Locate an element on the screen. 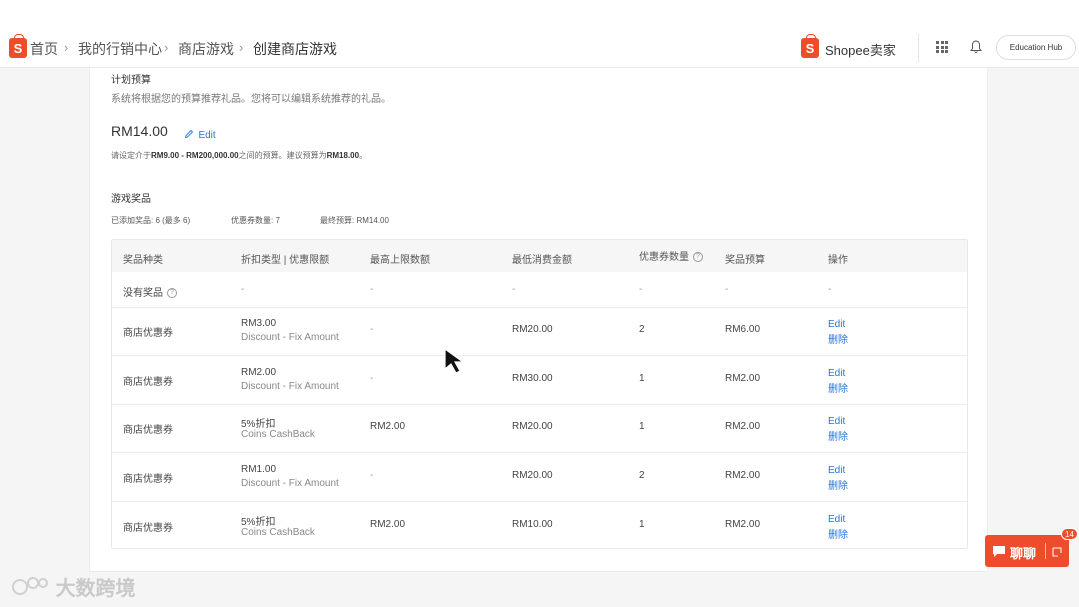  row-quantity: - is located at coordinates (641, 289).